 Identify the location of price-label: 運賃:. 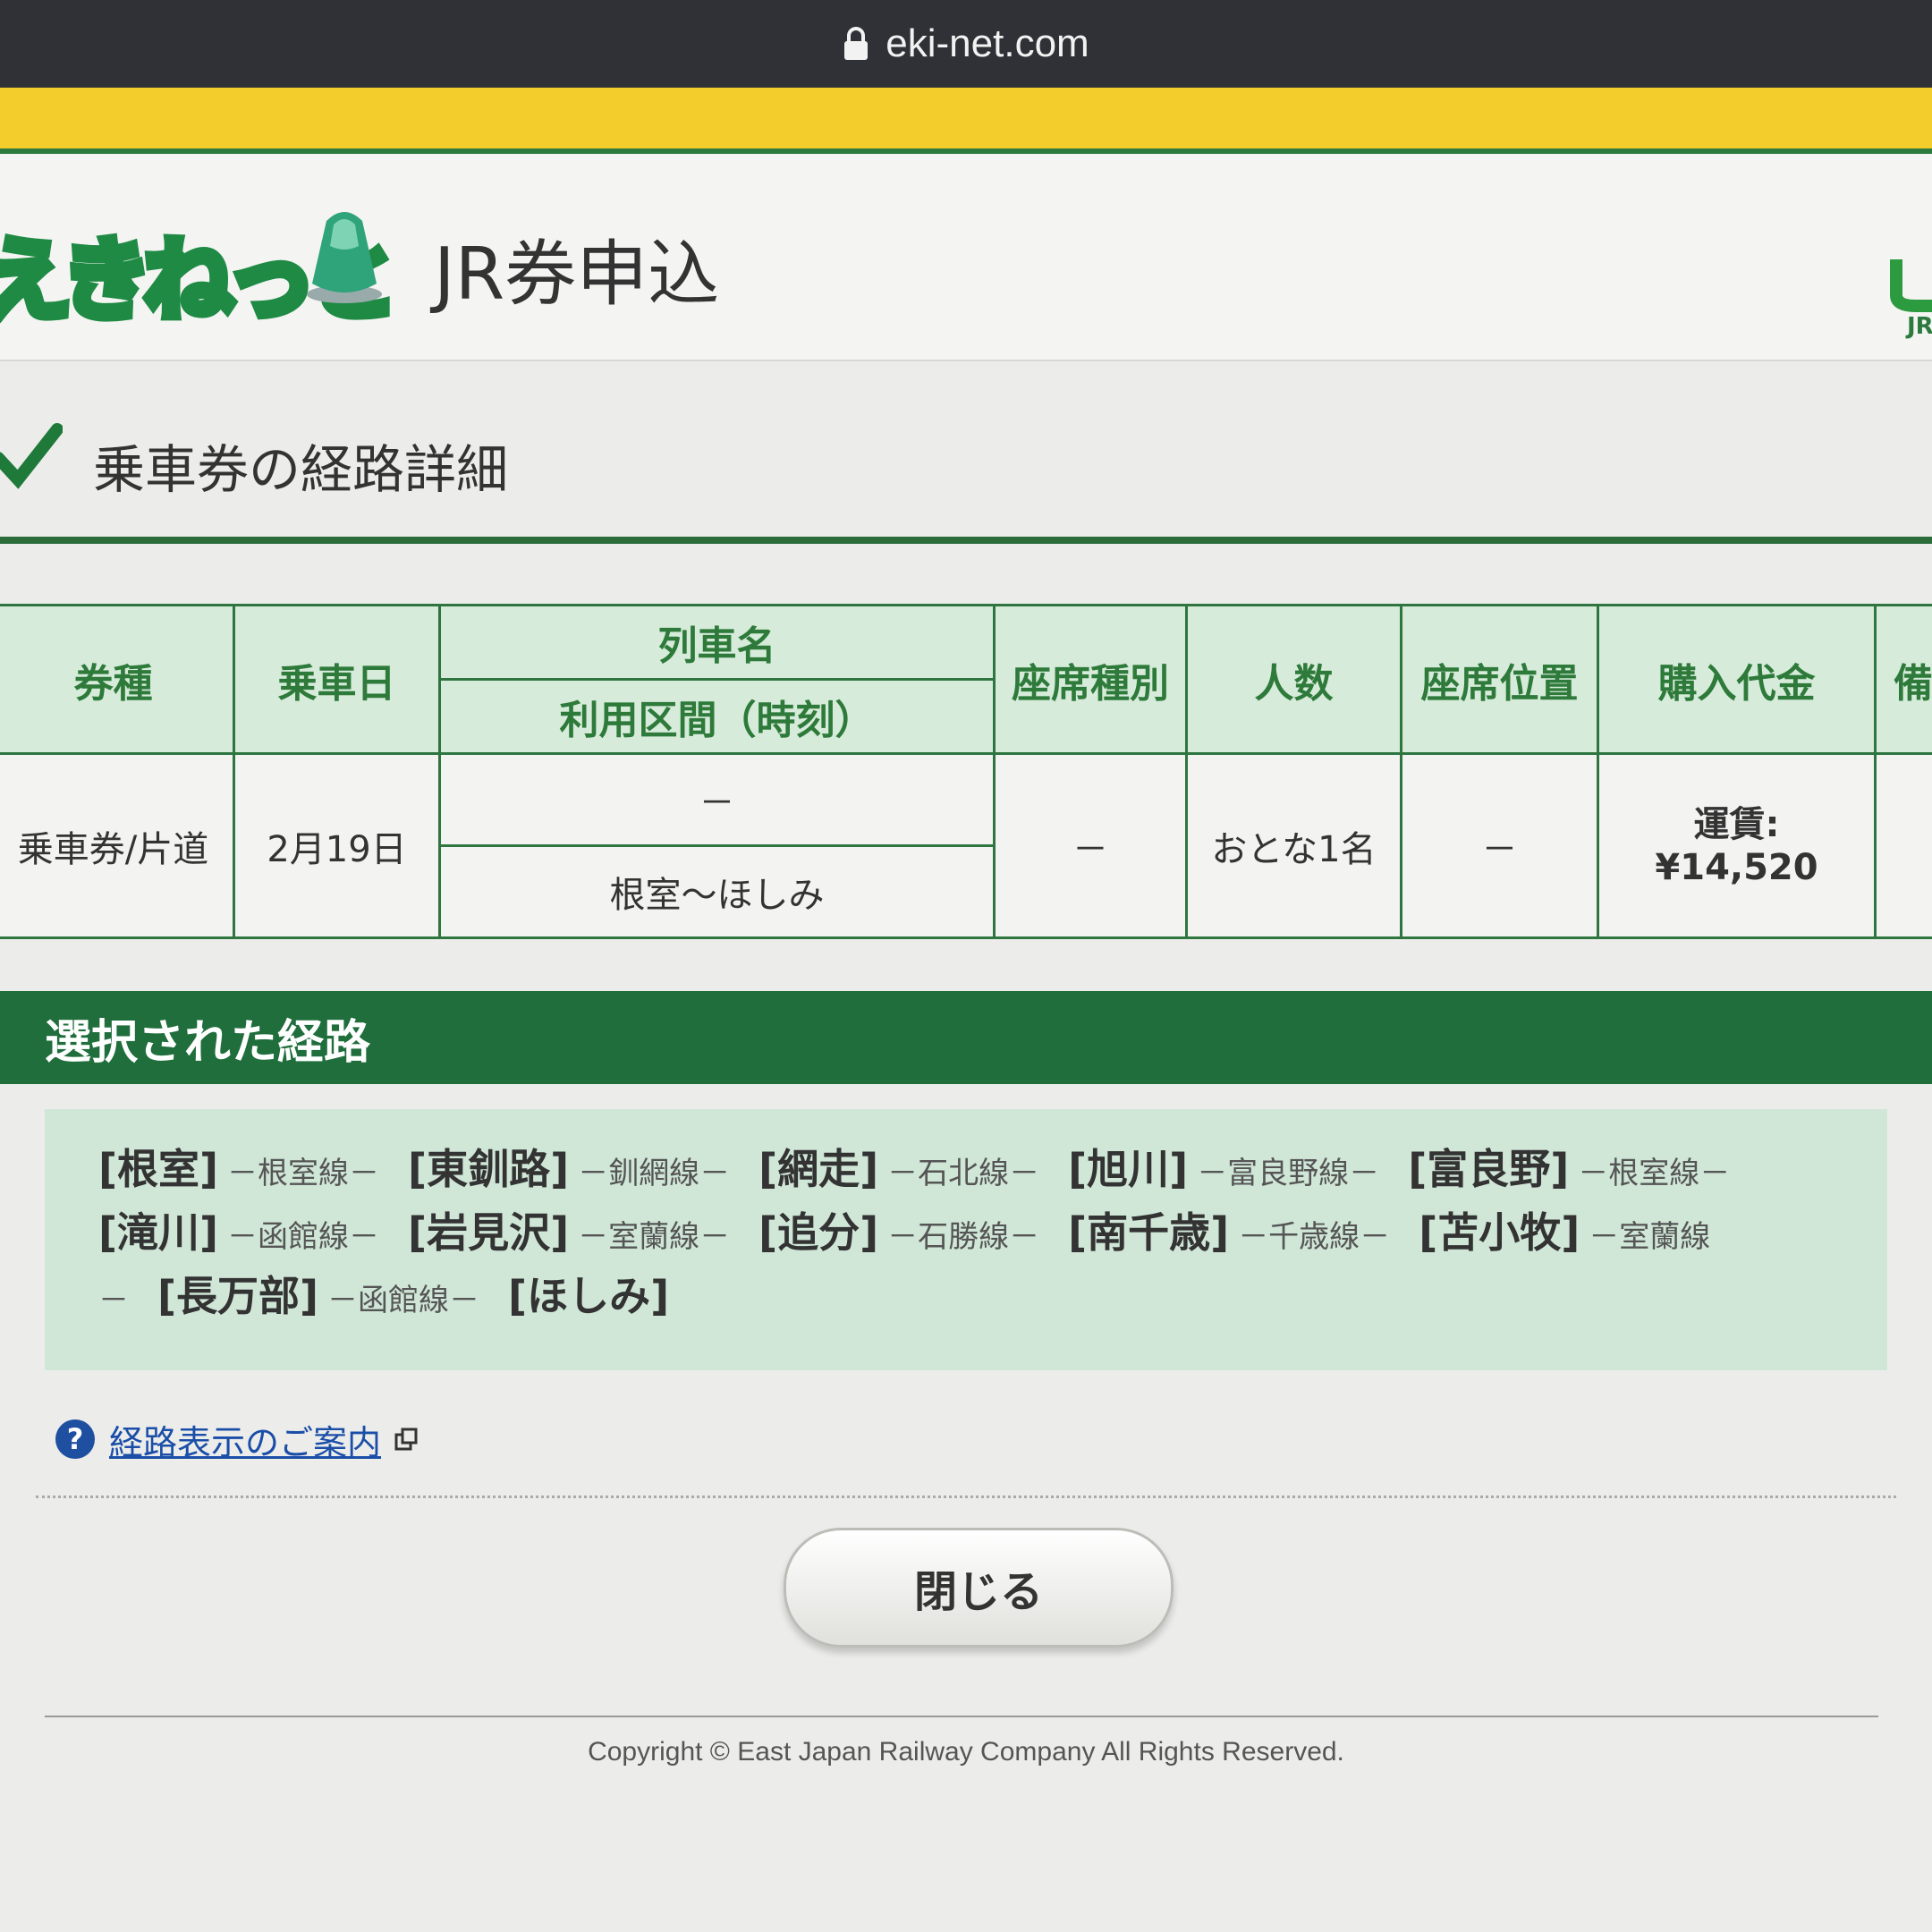
(1736, 824).